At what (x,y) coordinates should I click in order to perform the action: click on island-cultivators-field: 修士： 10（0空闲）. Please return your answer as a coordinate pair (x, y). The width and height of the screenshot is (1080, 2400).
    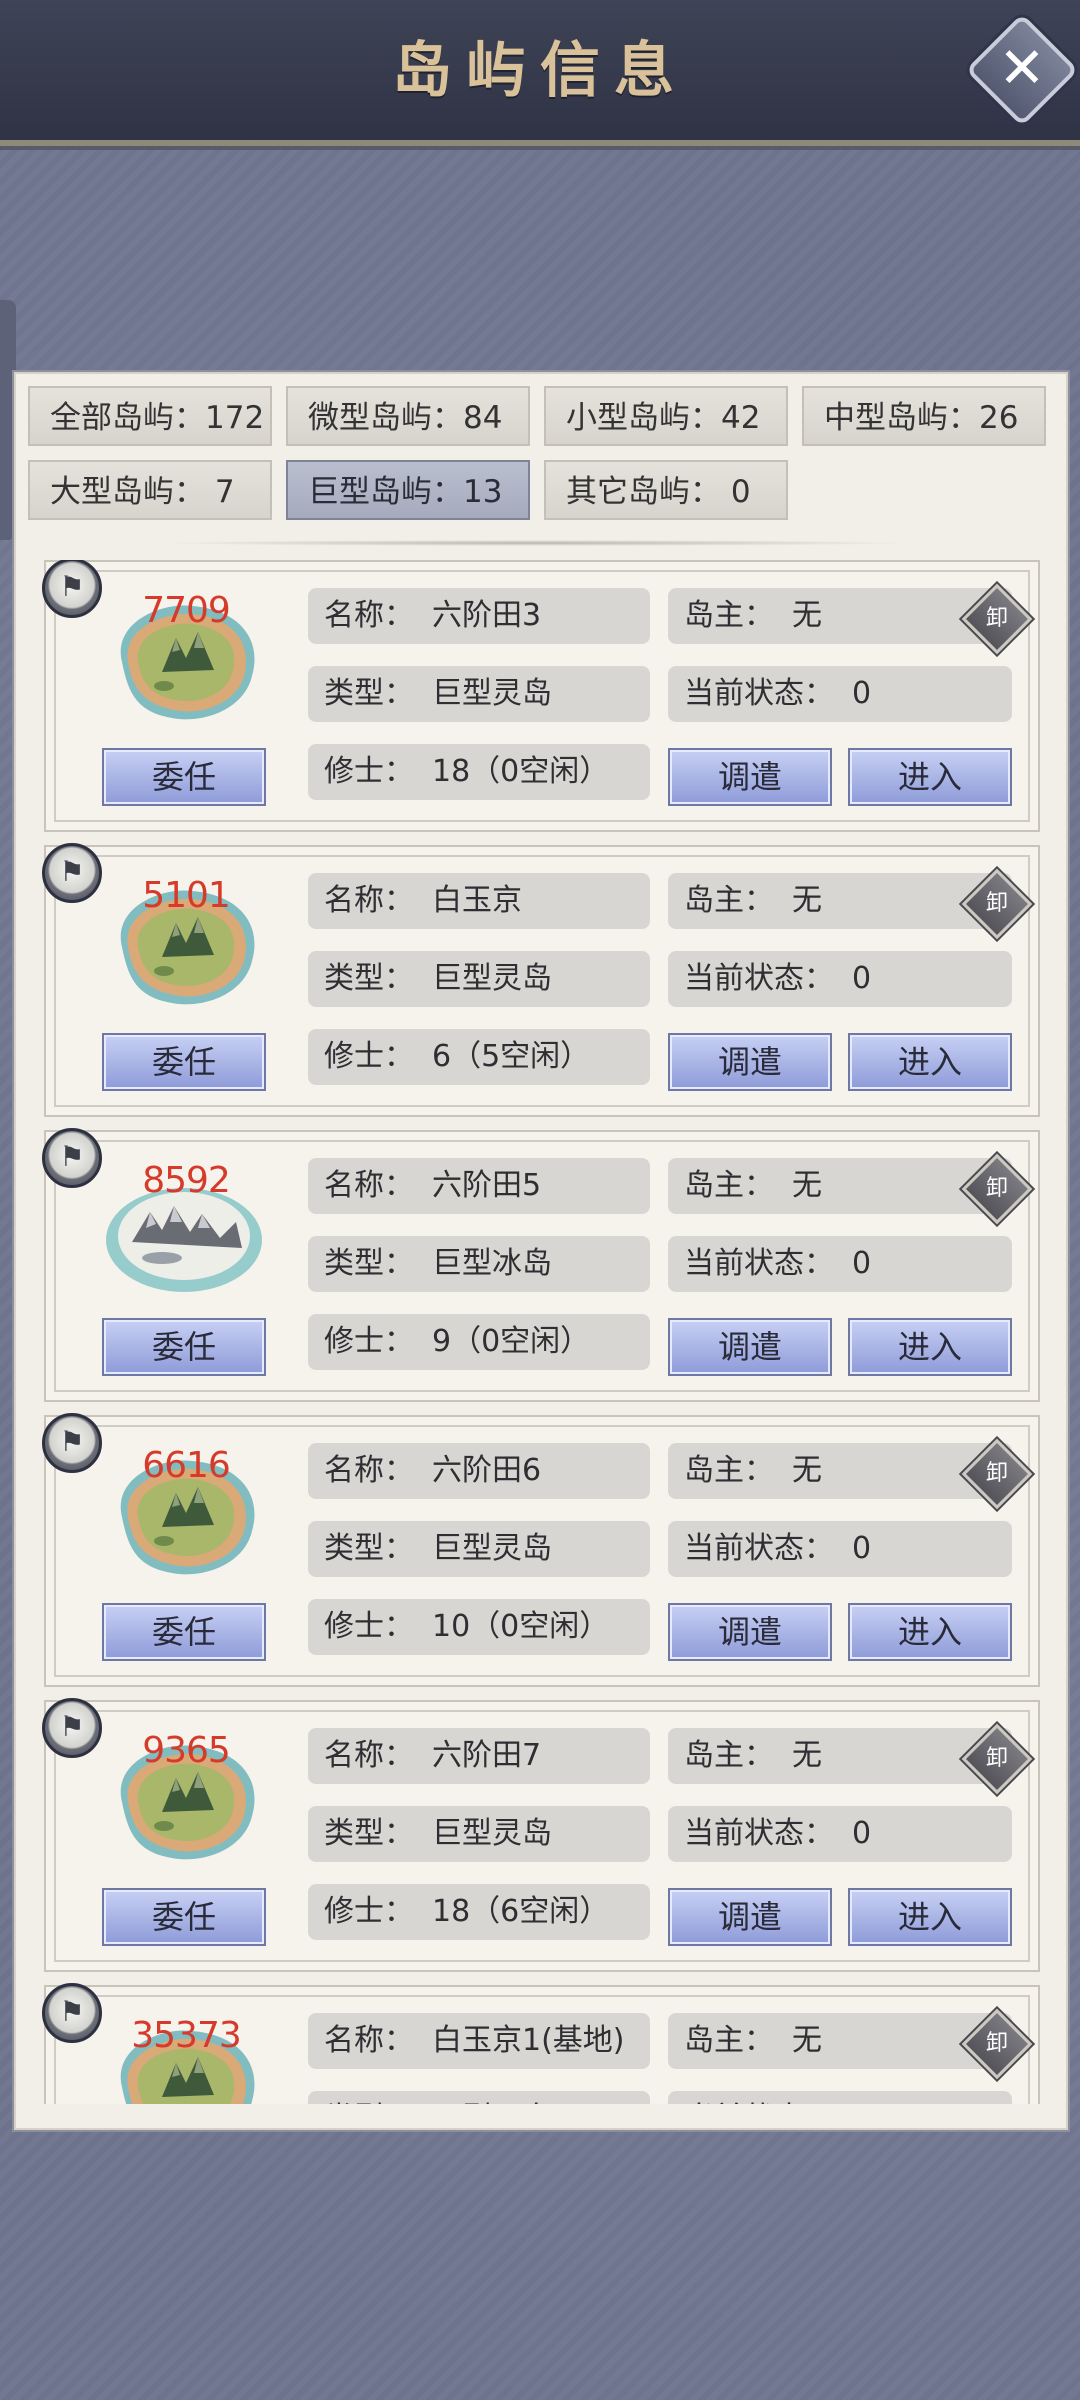
    Looking at the image, I should click on (479, 1627).